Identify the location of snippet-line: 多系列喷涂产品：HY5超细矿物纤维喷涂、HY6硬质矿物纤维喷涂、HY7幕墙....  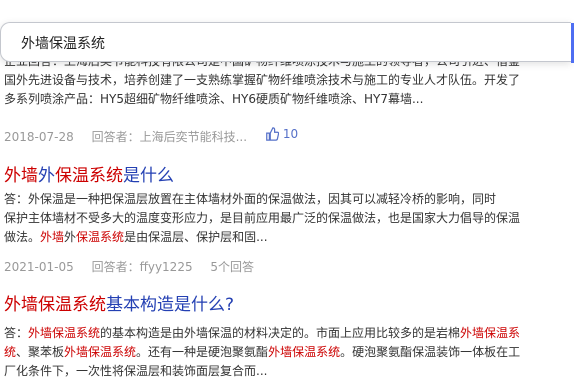
(263, 99).